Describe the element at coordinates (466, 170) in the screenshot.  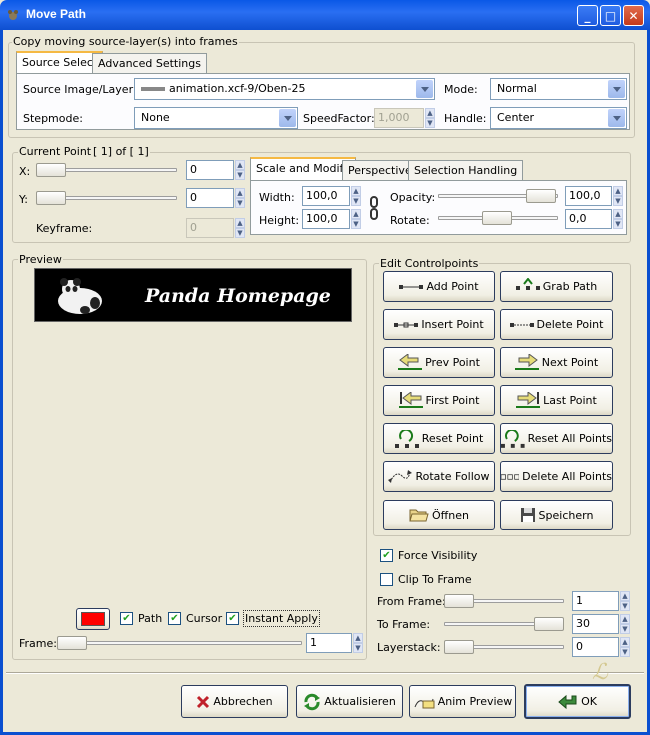
I see `tab-selection-handling: Selection Handling` at that location.